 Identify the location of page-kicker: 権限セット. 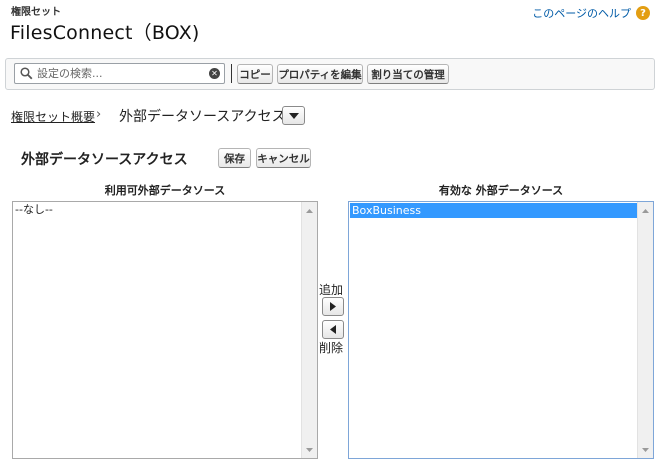
(36, 12).